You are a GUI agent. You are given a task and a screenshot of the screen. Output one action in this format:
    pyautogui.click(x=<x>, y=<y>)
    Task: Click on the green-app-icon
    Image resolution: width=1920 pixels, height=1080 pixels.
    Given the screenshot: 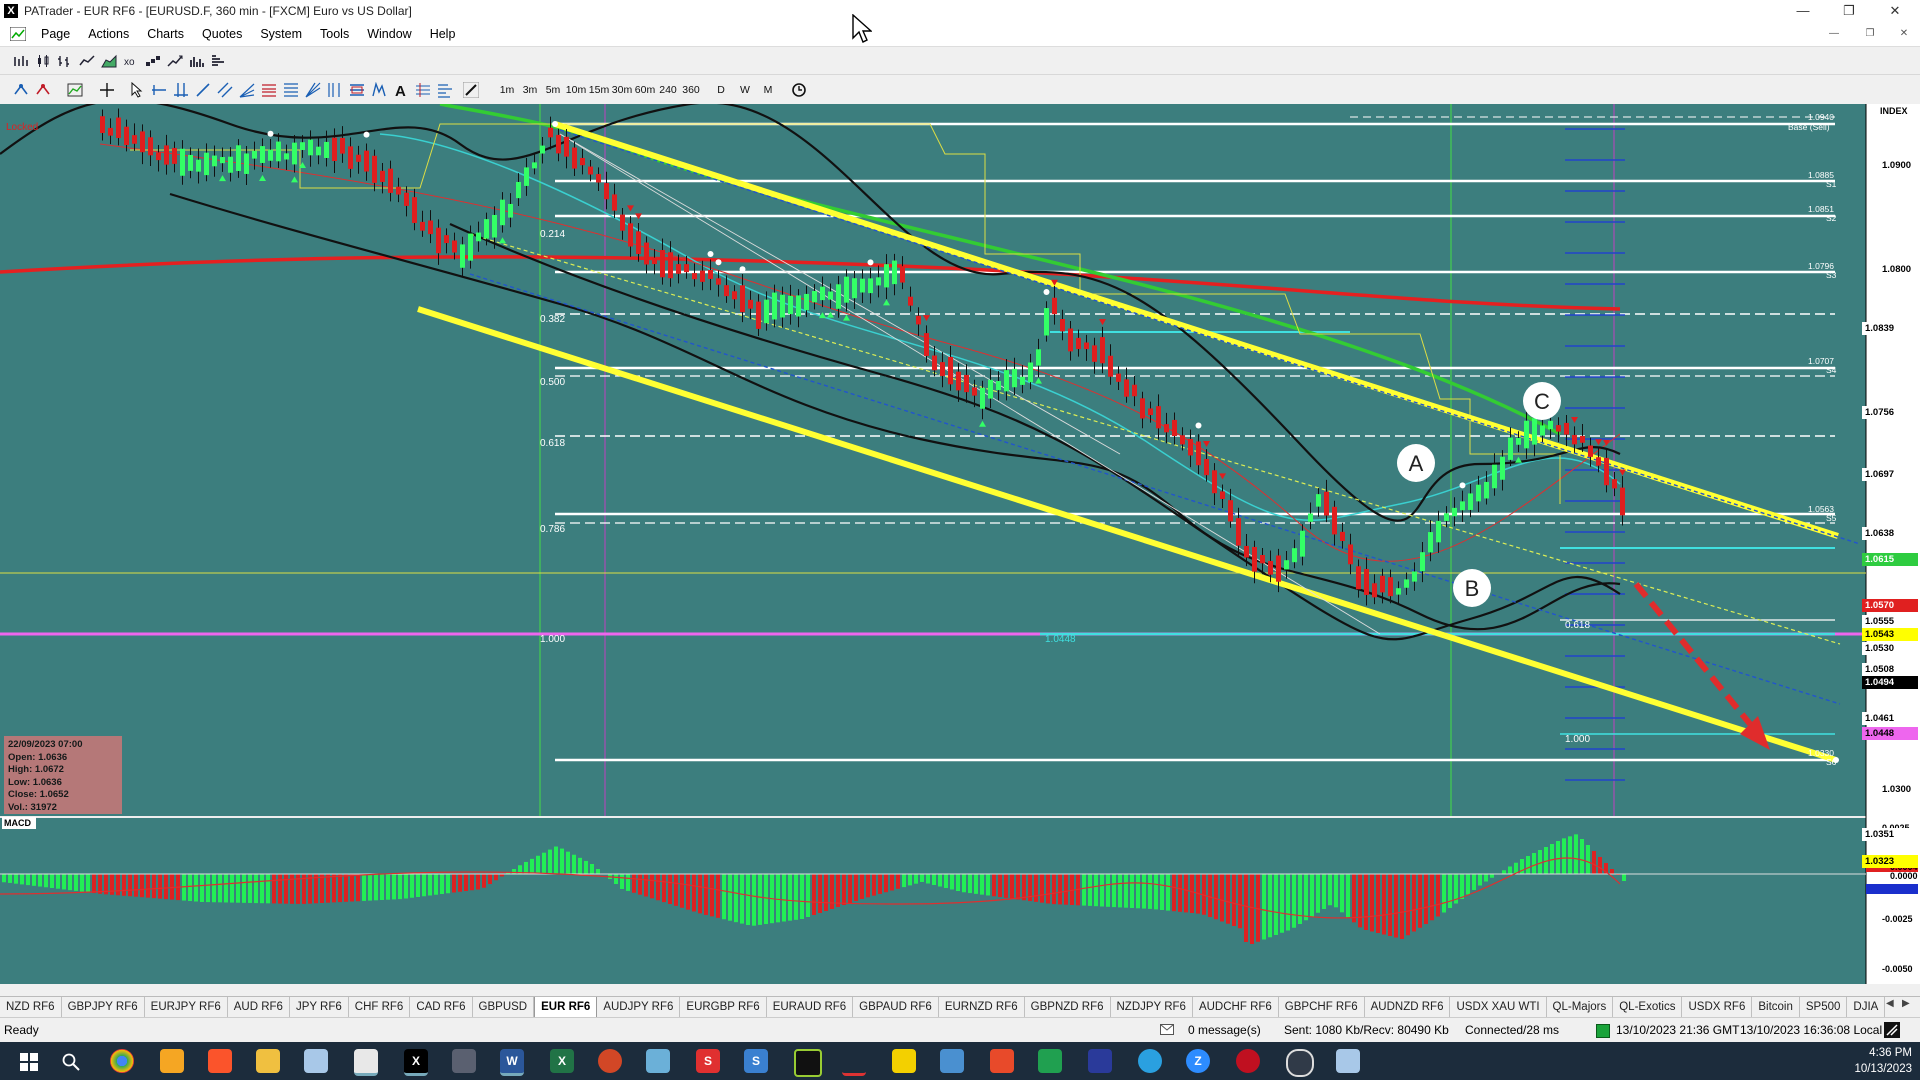 What is the action you would take?
    pyautogui.click(x=1050, y=1061)
    